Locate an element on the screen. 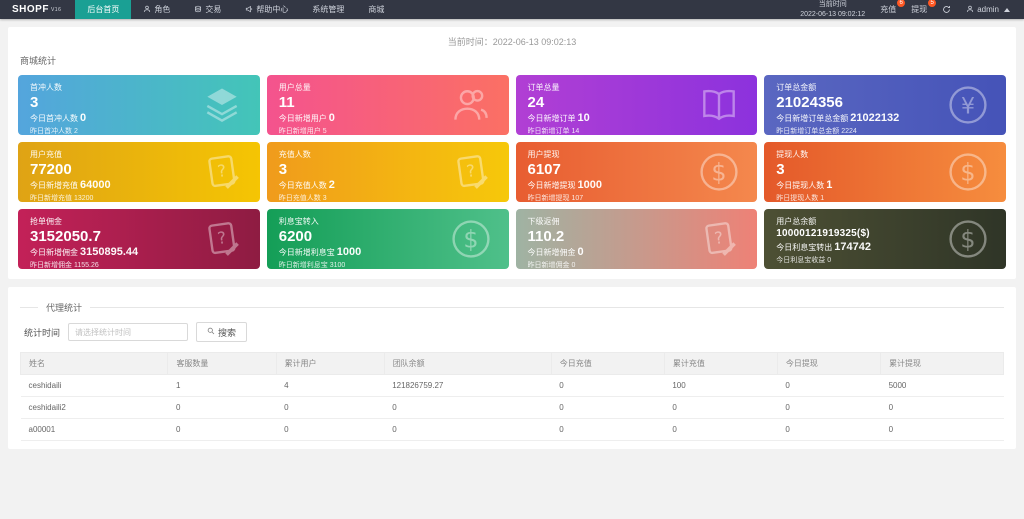 The height and width of the screenshot is (519, 1024). stat-card-total-users: 用户总量 11 今日新增用户 0 昨日新增用户 5 is located at coordinates (387, 105).